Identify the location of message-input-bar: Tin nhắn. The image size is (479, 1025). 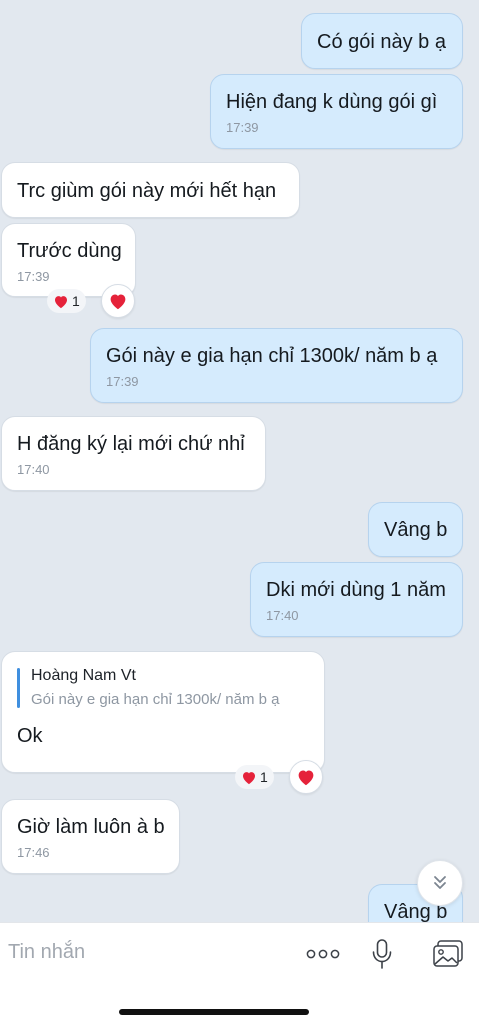
(239, 973).